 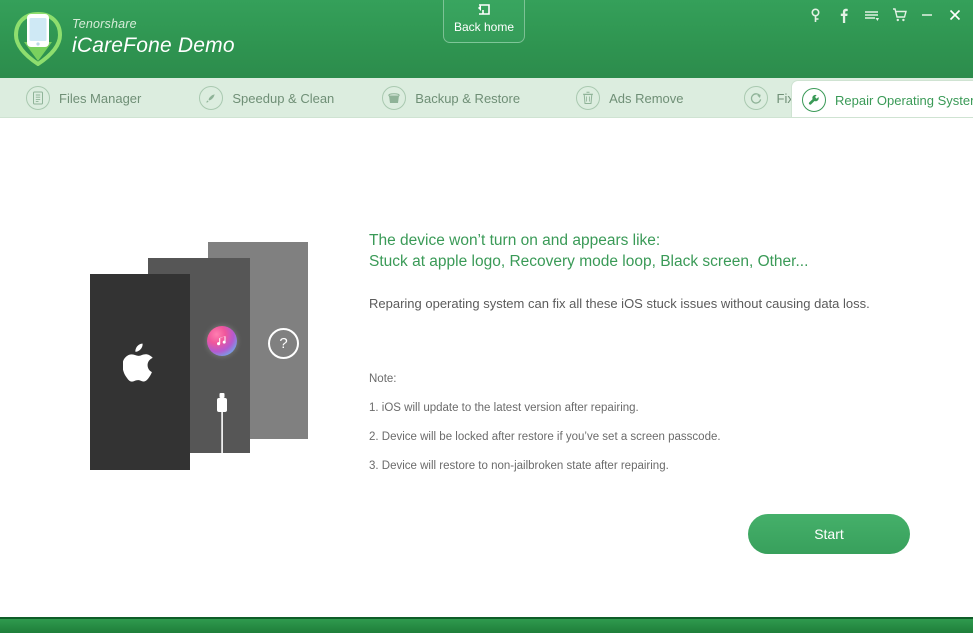 What do you see at coordinates (222, 341) in the screenshot?
I see `itunes-icon` at bounding box center [222, 341].